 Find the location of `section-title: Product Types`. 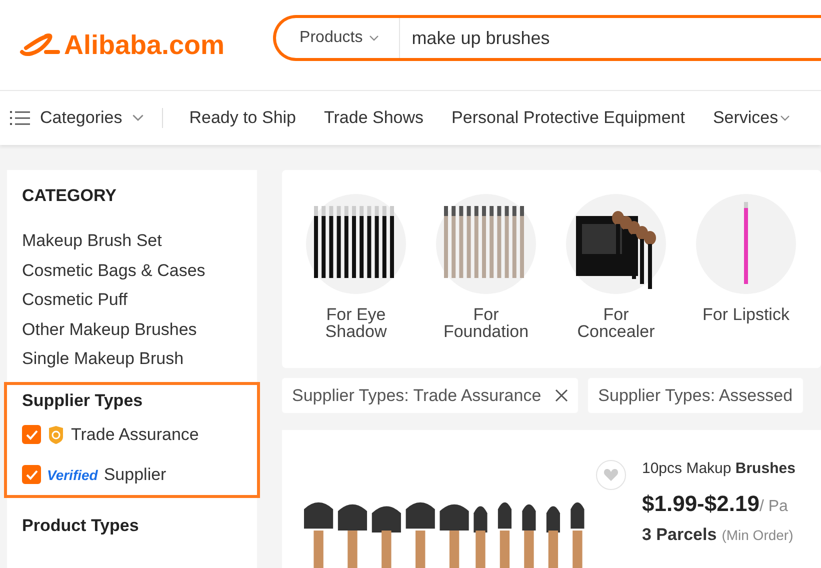

section-title: Product Types is located at coordinates (80, 526).